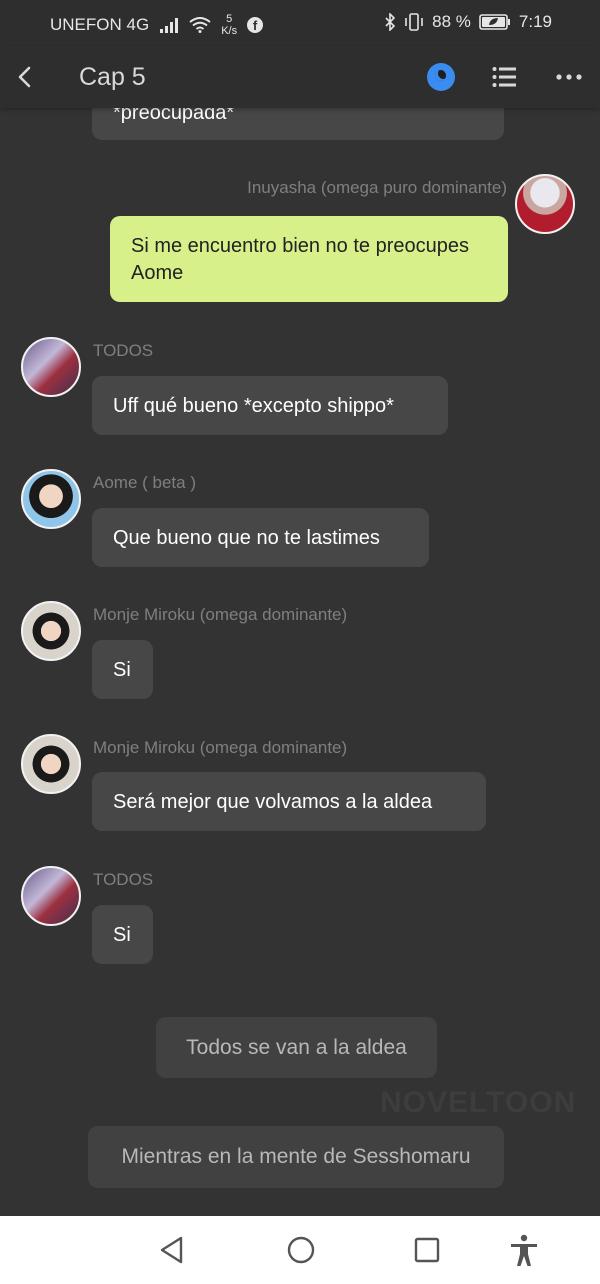  I want to click on nav-recents-icon, so click(427, 1250).